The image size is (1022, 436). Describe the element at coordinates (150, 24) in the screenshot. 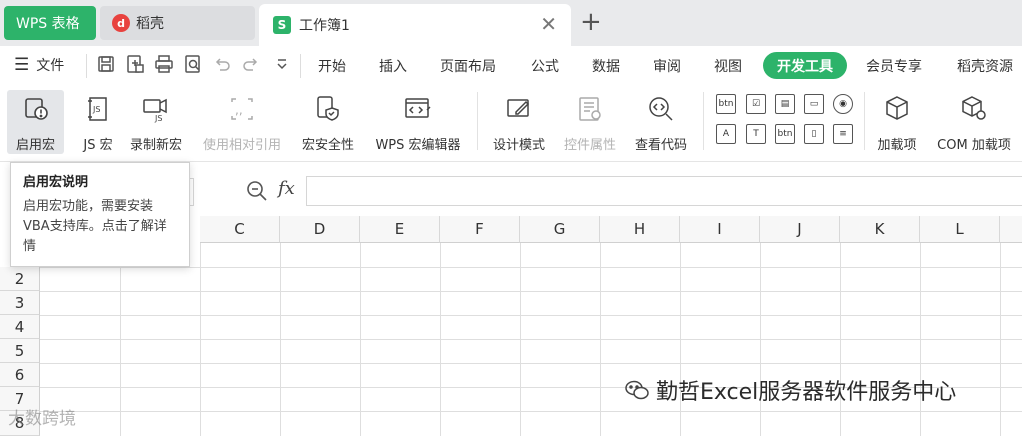

I see `tab-daoke-label: 稻壳` at that location.